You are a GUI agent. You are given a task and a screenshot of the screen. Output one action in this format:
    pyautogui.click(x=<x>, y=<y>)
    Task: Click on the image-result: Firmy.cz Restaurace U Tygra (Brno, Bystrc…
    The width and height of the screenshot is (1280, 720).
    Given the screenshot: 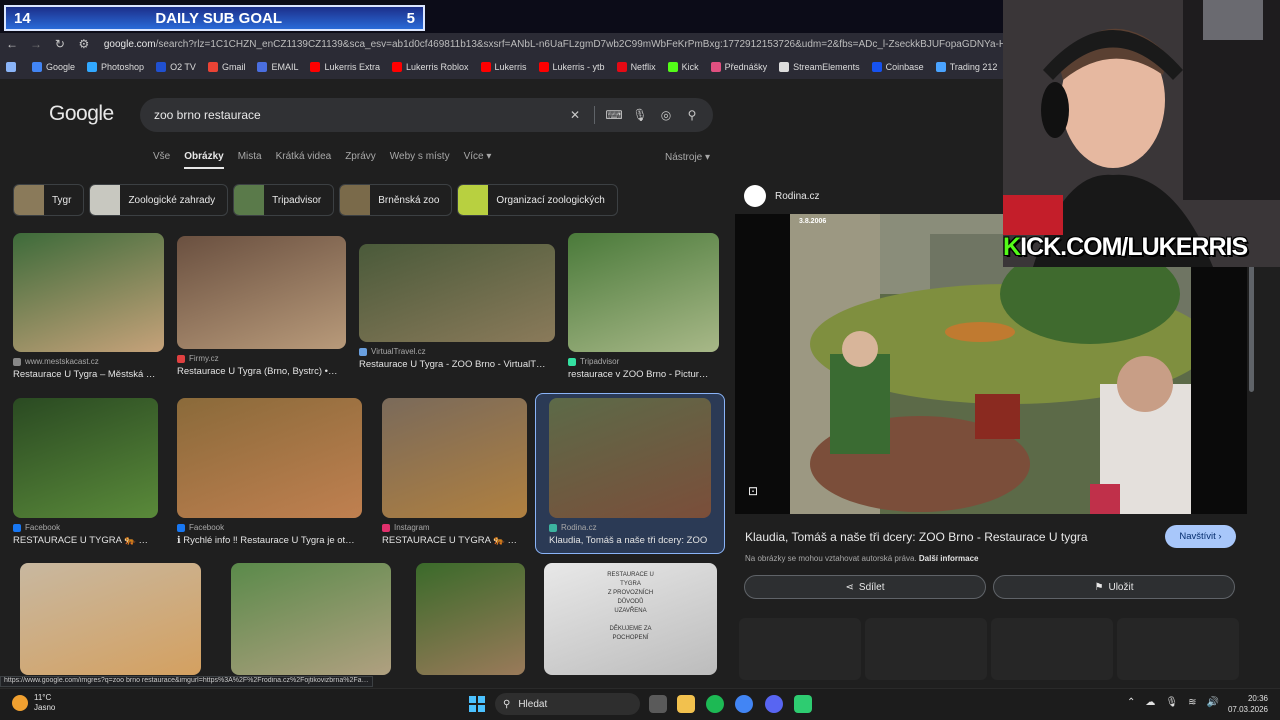 What is the action you would take?
    pyautogui.click(x=261, y=306)
    